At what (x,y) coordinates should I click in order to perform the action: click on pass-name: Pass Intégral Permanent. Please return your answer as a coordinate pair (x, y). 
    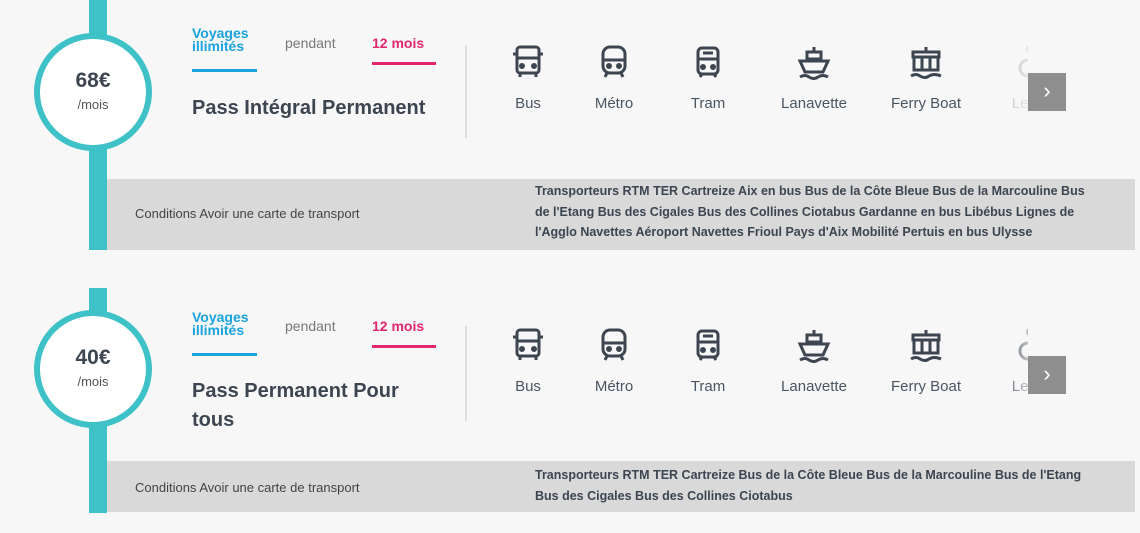
    Looking at the image, I should click on (309, 108).